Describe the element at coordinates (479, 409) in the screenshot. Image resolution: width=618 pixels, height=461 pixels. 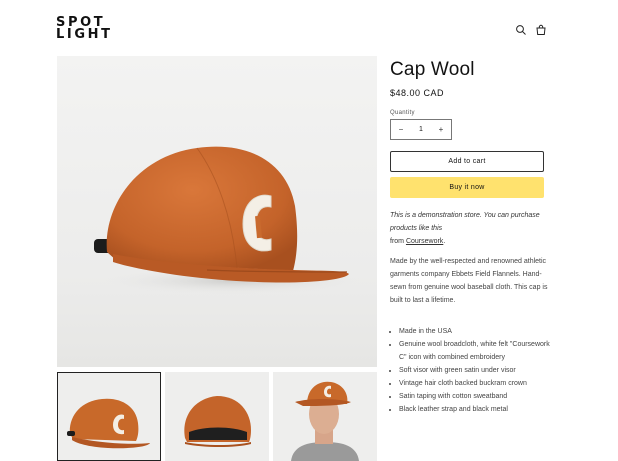
I see `feature-item: Black leather strap and black metal` at that location.